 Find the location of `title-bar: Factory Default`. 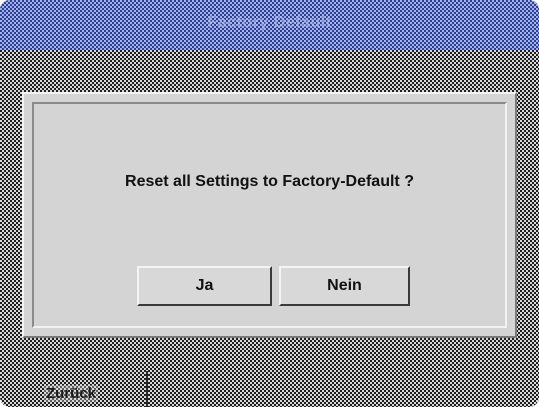

title-bar: Factory Default is located at coordinates (269, 25).